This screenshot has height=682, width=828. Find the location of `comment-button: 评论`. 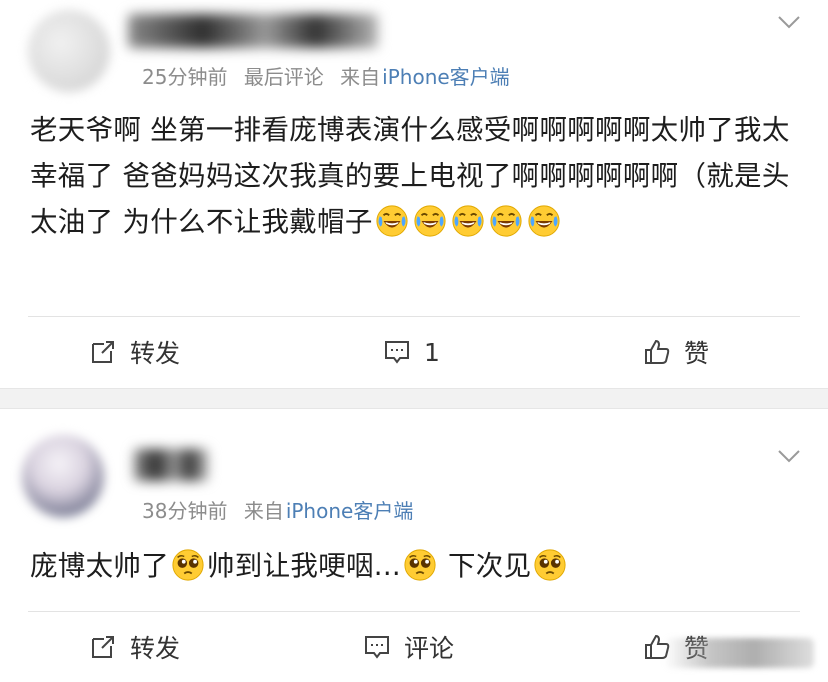

comment-button: 评论 is located at coordinates (409, 647).